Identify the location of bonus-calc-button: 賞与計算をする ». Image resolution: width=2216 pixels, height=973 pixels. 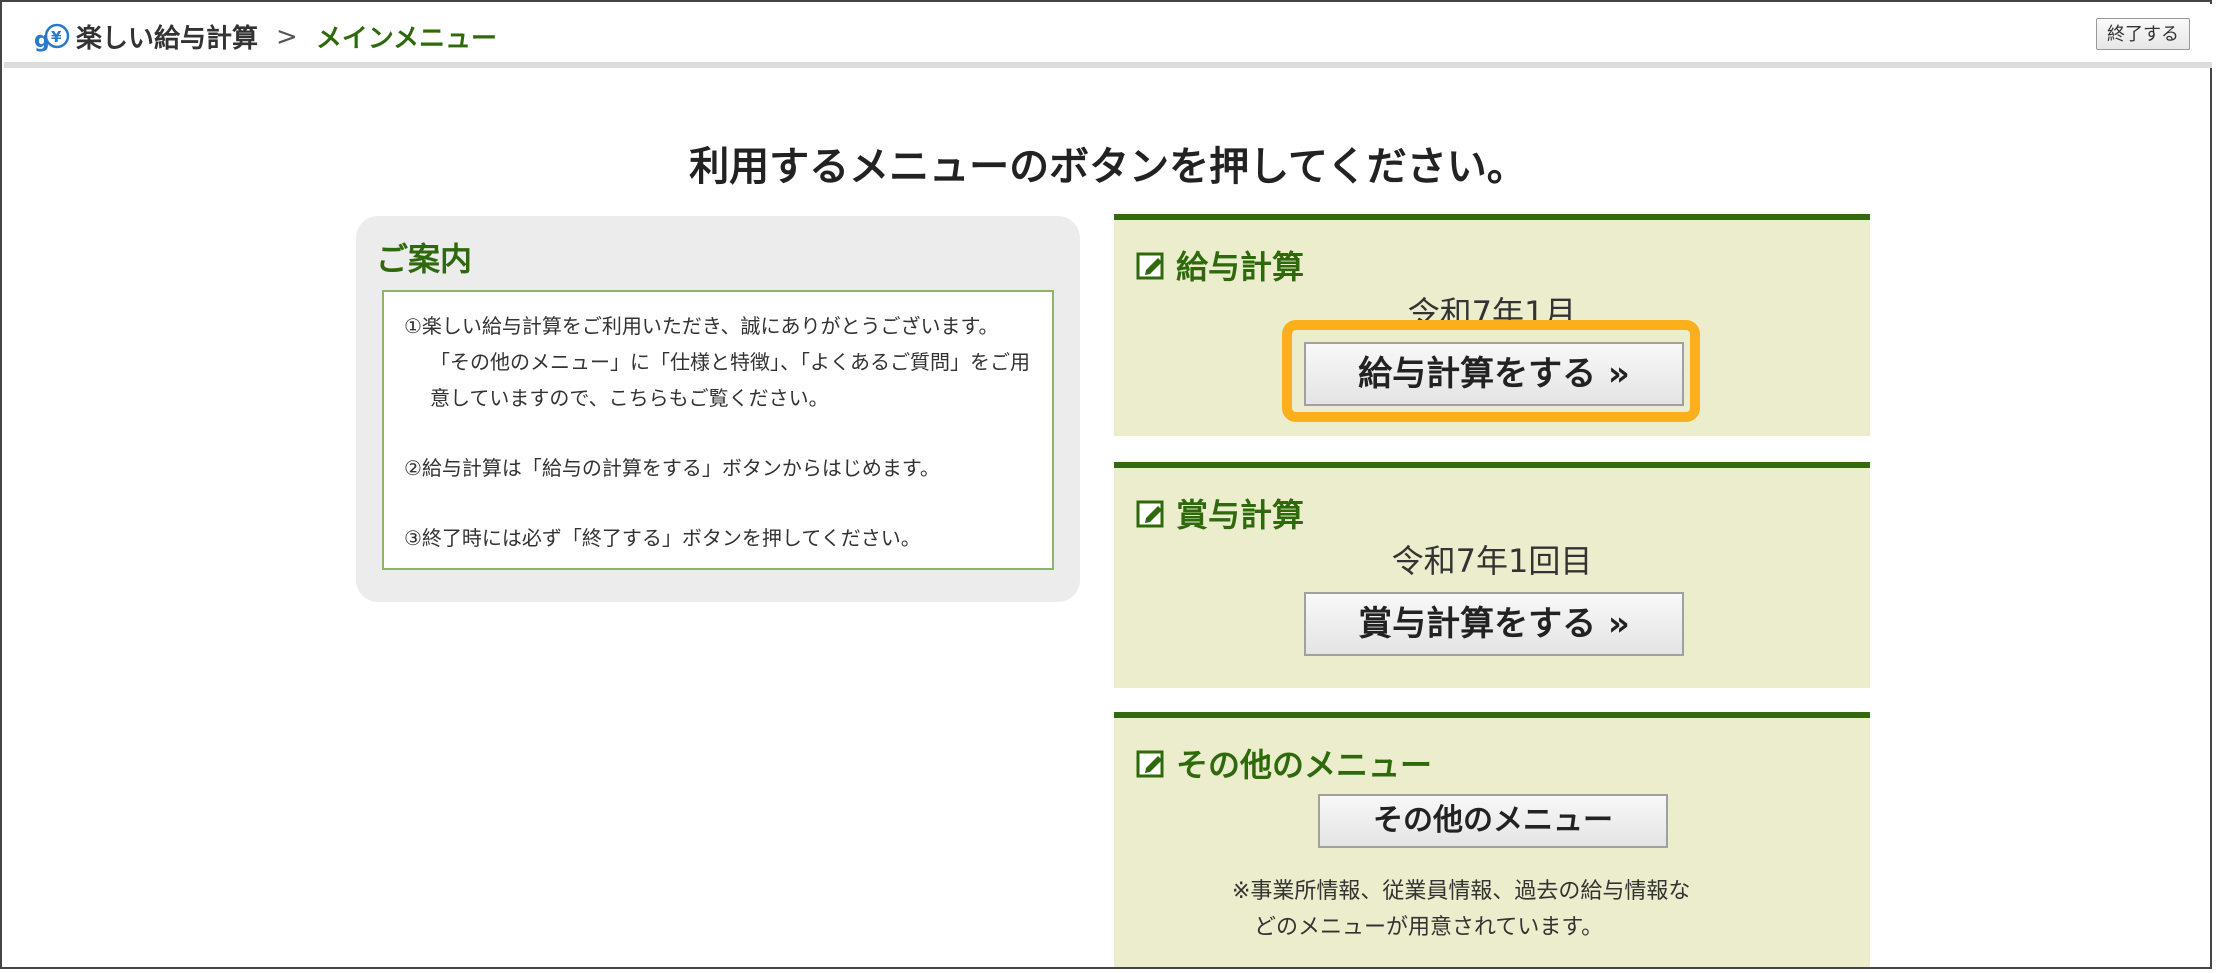
(1494, 624).